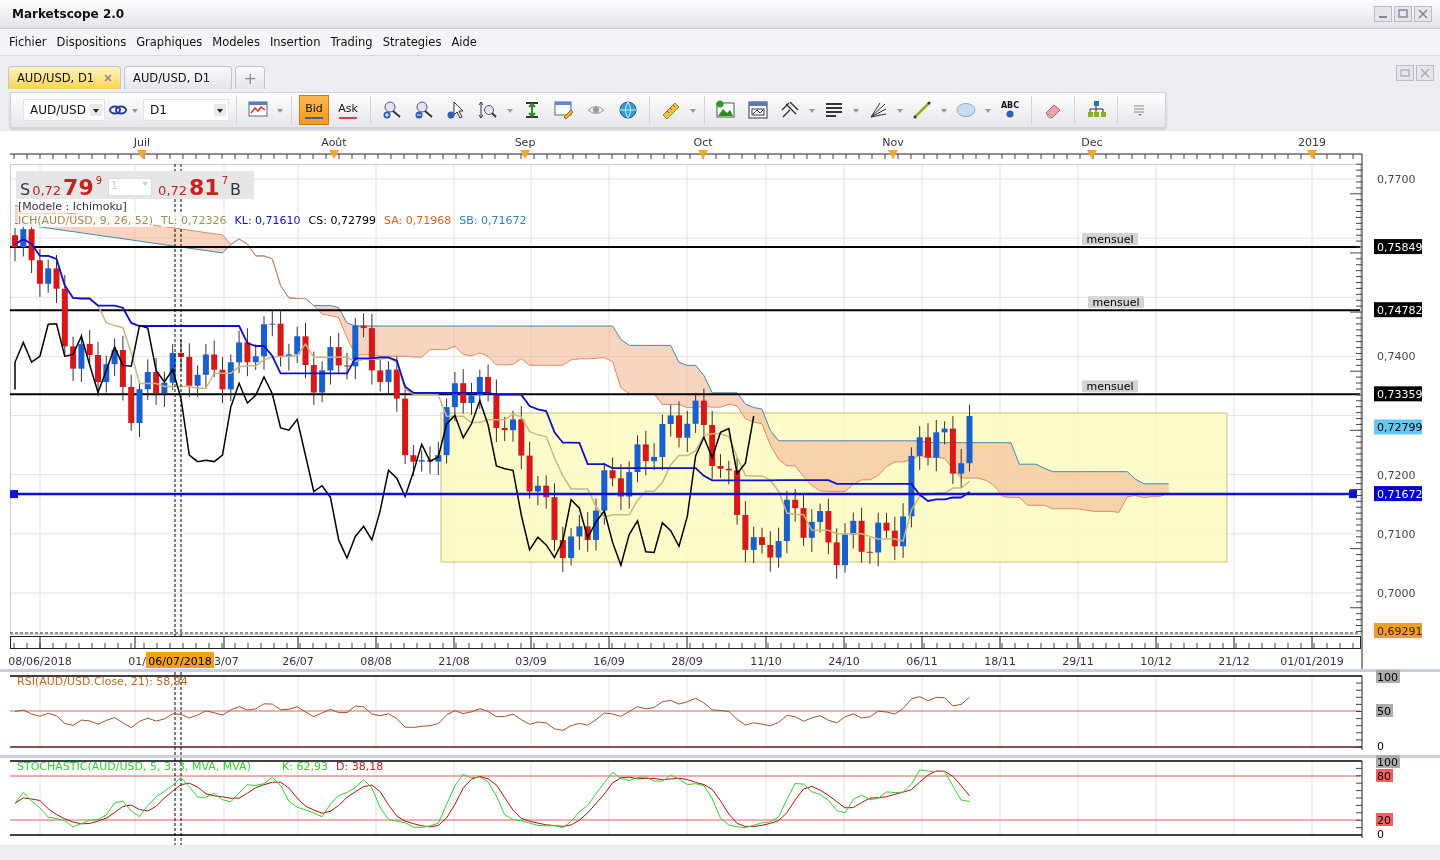 Image resolution: width=1440 pixels, height=860 pixels. I want to click on zoom-in-icon, so click(392, 110).